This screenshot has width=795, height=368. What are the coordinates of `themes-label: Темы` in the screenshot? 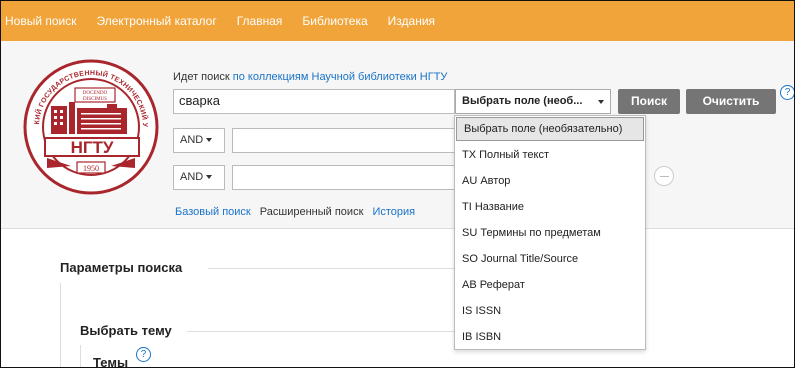 It's located at (111, 361).